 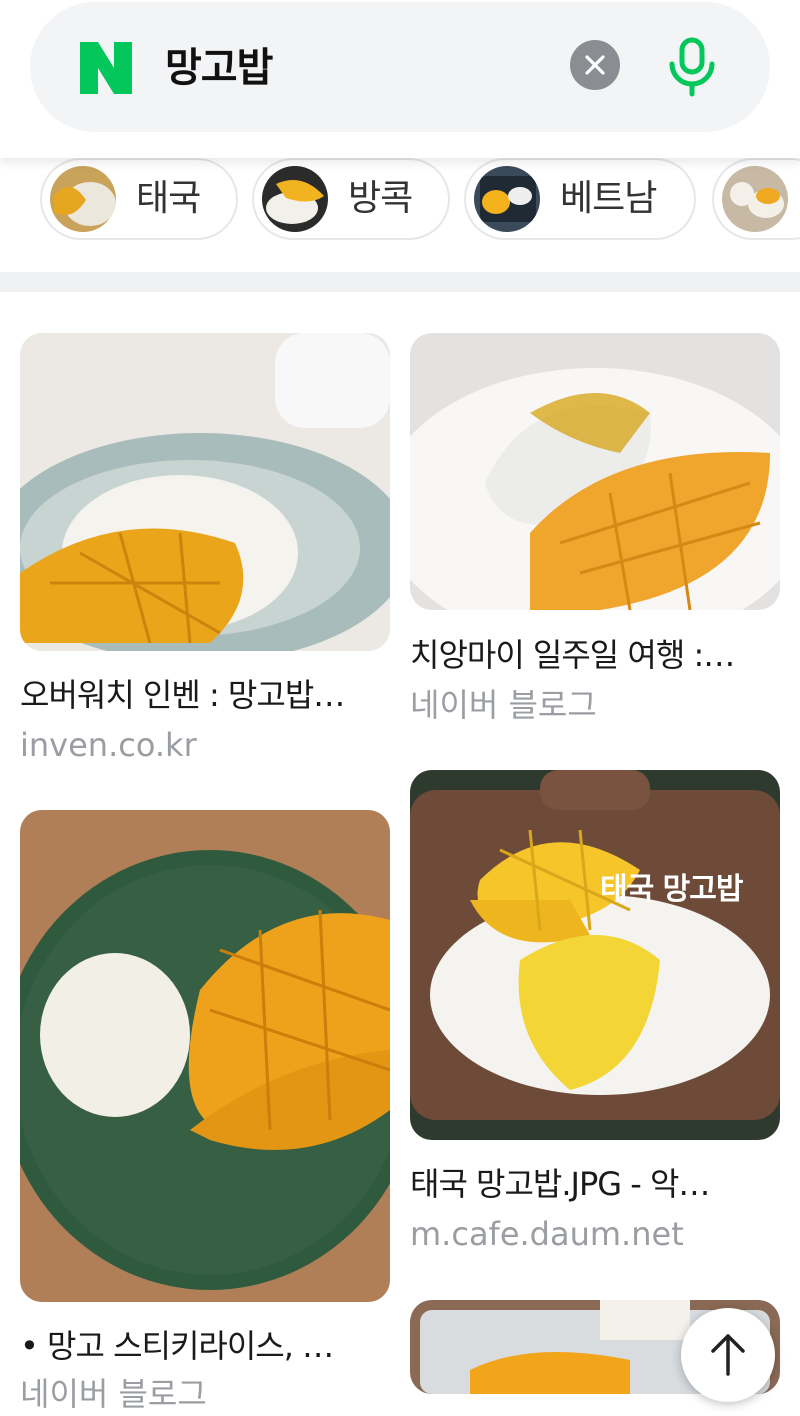 What do you see at coordinates (400, 282) in the screenshot?
I see `section-divider` at bounding box center [400, 282].